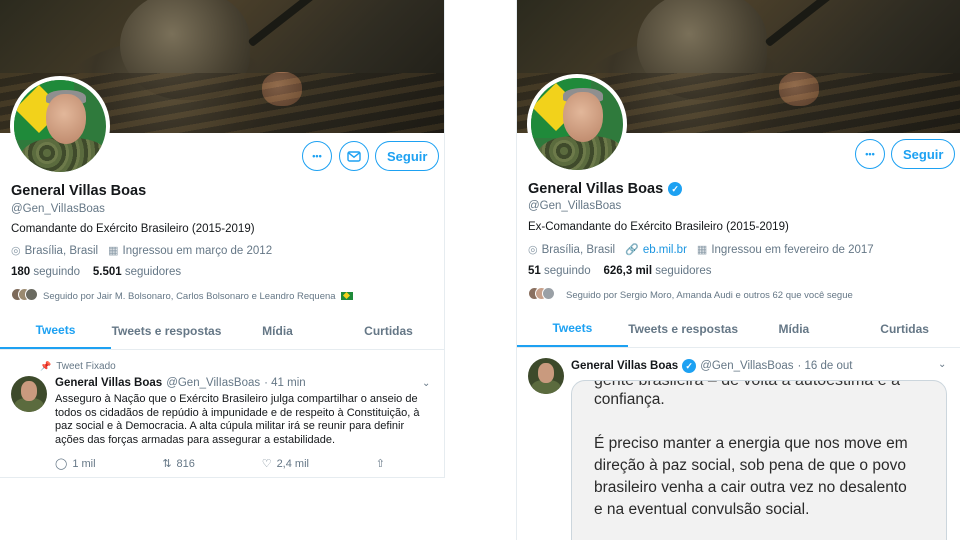  I want to click on share-button: ⇧, so click(380, 463).